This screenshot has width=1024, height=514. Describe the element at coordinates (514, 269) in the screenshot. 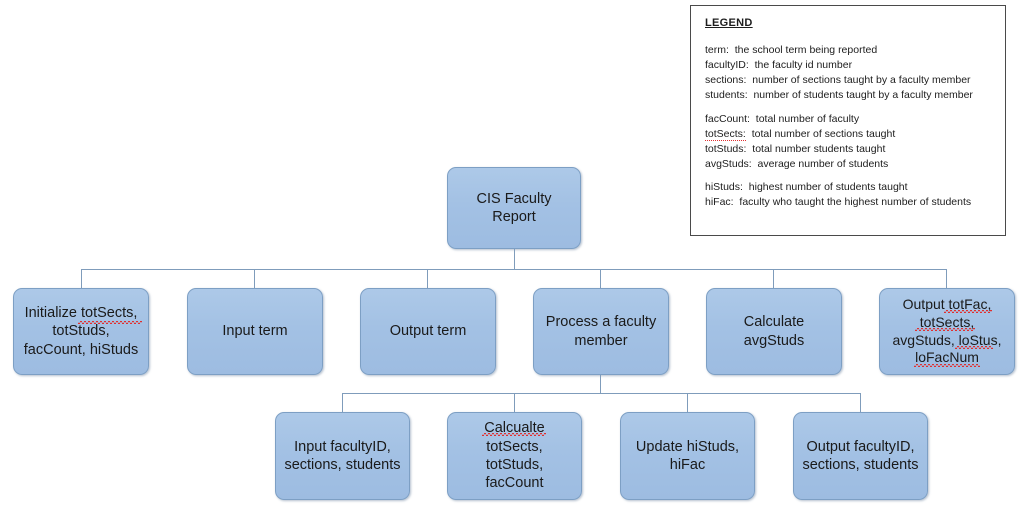

I see `connector-bus-level2` at that location.